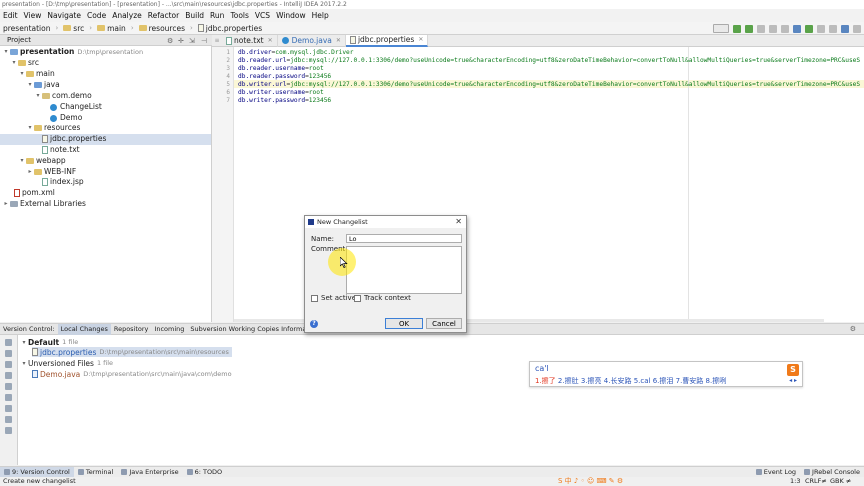  Describe the element at coordinates (281, 92) in the screenshot. I see `code-line: db.writer.username=root` at that location.